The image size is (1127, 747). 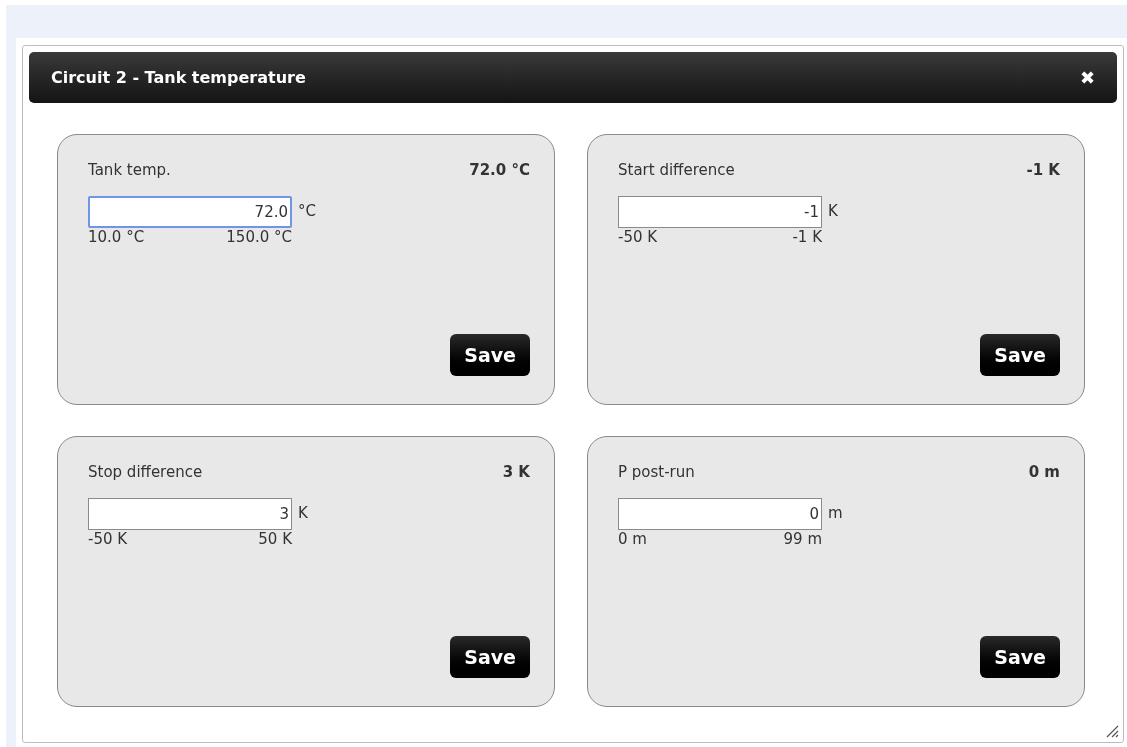 What do you see at coordinates (656, 472) in the screenshot?
I see `setting-label: P post-run` at bounding box center [656, 472].